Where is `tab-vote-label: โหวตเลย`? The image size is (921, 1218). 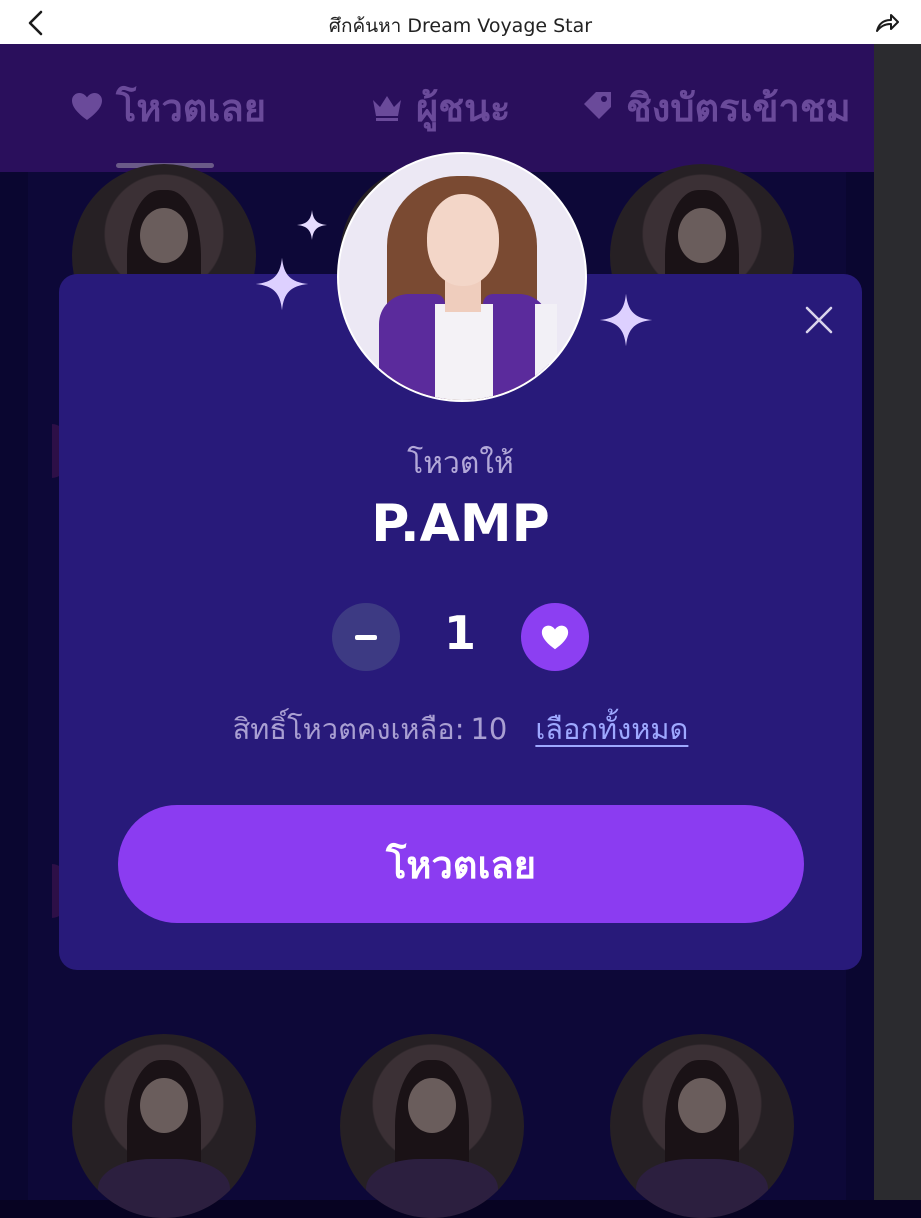
tab-vote-label: โหวตเลย is located at coordinates (191, 107).